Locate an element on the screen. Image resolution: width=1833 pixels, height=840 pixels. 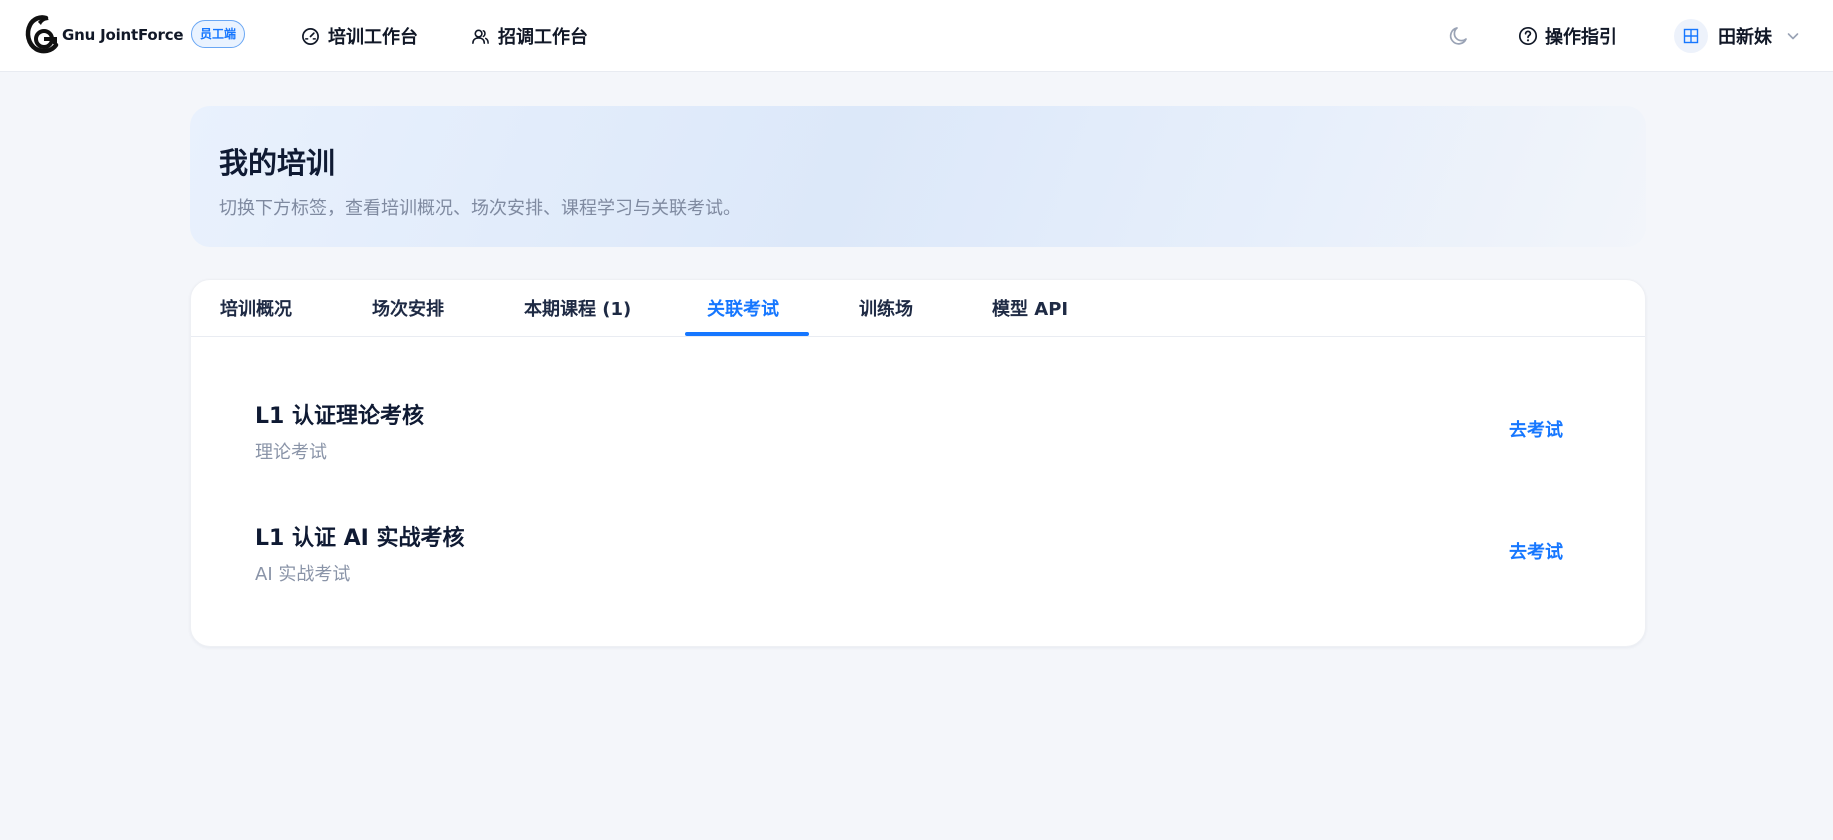
help-guide-label: 操作指引 is located at coordinates (1581, 37).